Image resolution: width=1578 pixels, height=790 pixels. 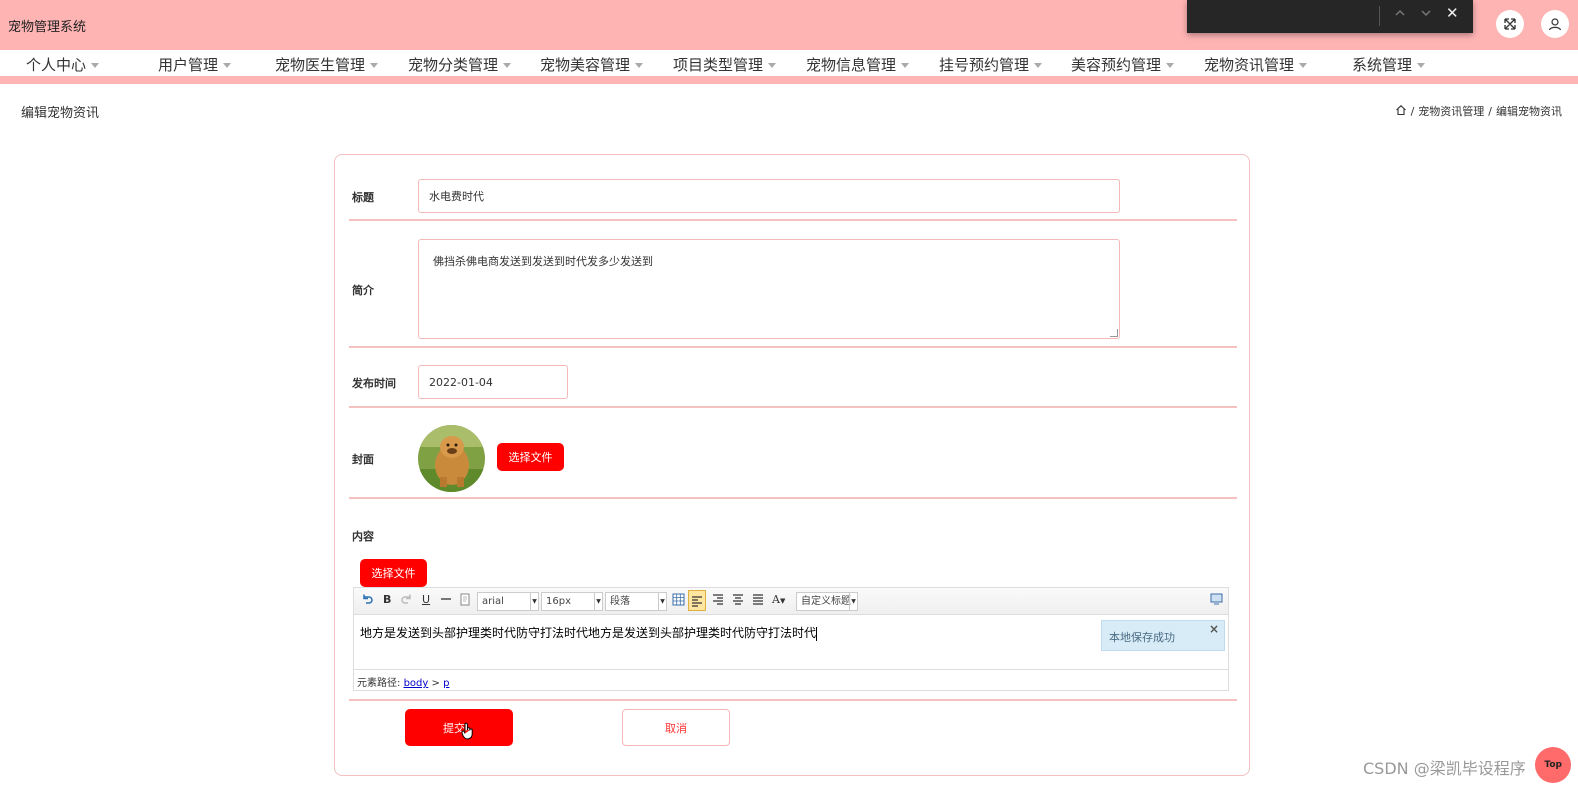 What do you see at coordinates (493, 382) in the screenshot?
I see `publish-date-input: 2022-01-04` at bounding box center [493, 382].